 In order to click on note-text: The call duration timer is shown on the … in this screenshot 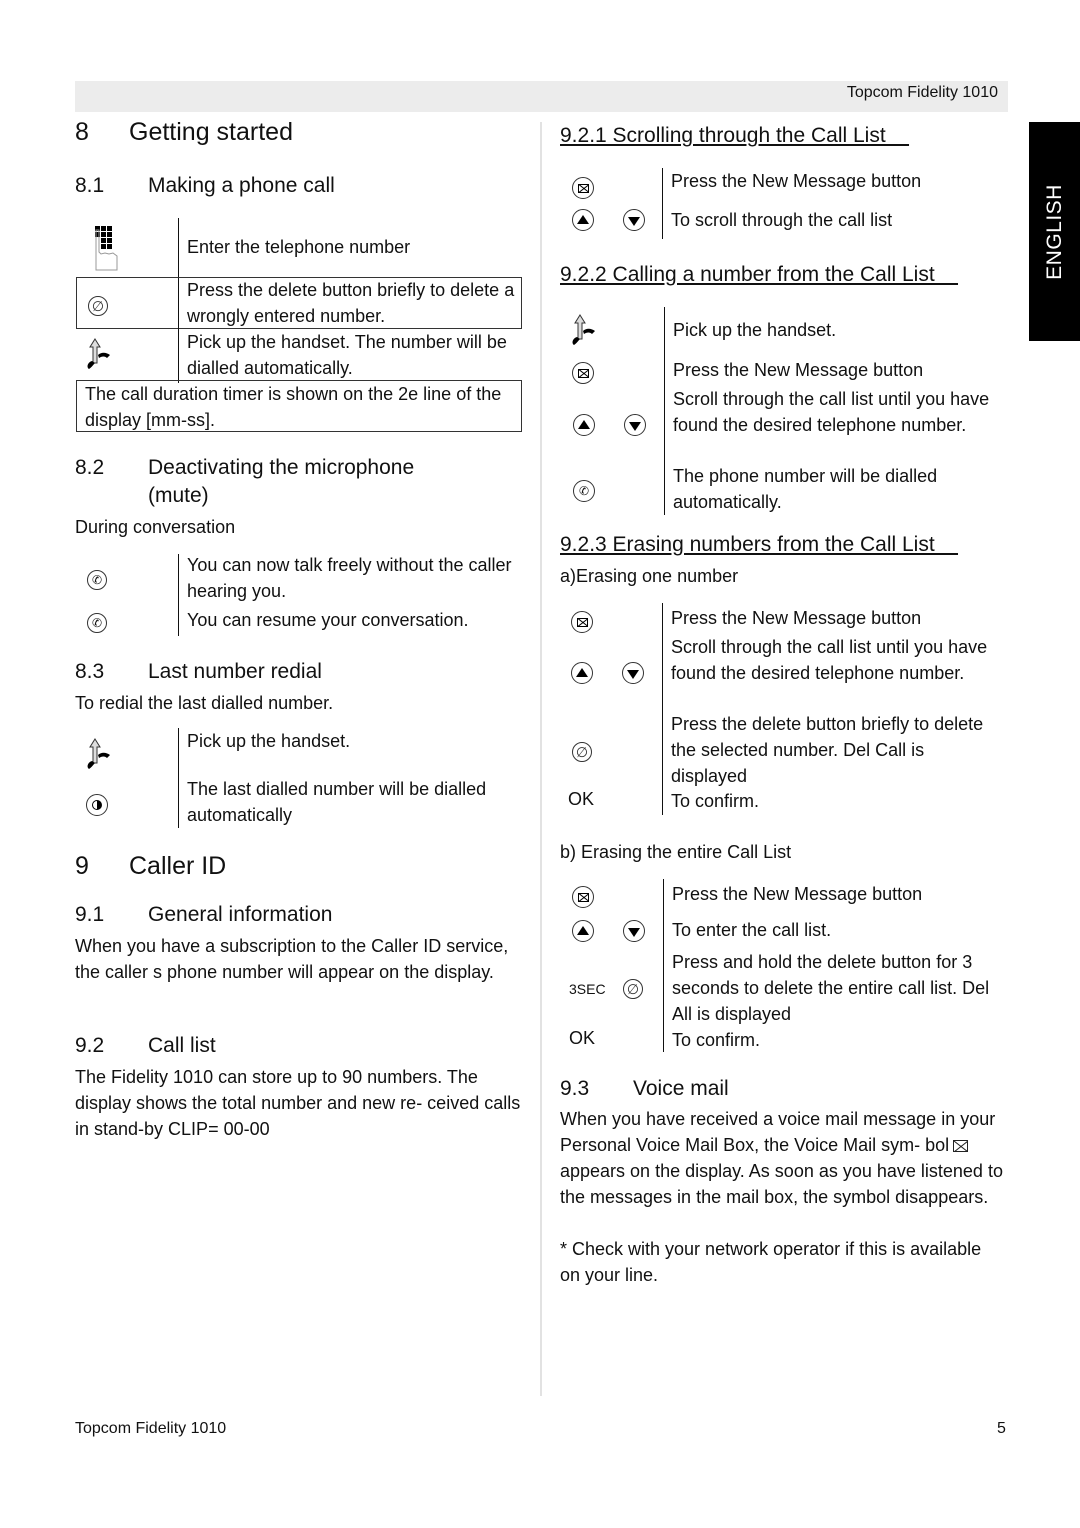, I will do `click(293, 407)`.